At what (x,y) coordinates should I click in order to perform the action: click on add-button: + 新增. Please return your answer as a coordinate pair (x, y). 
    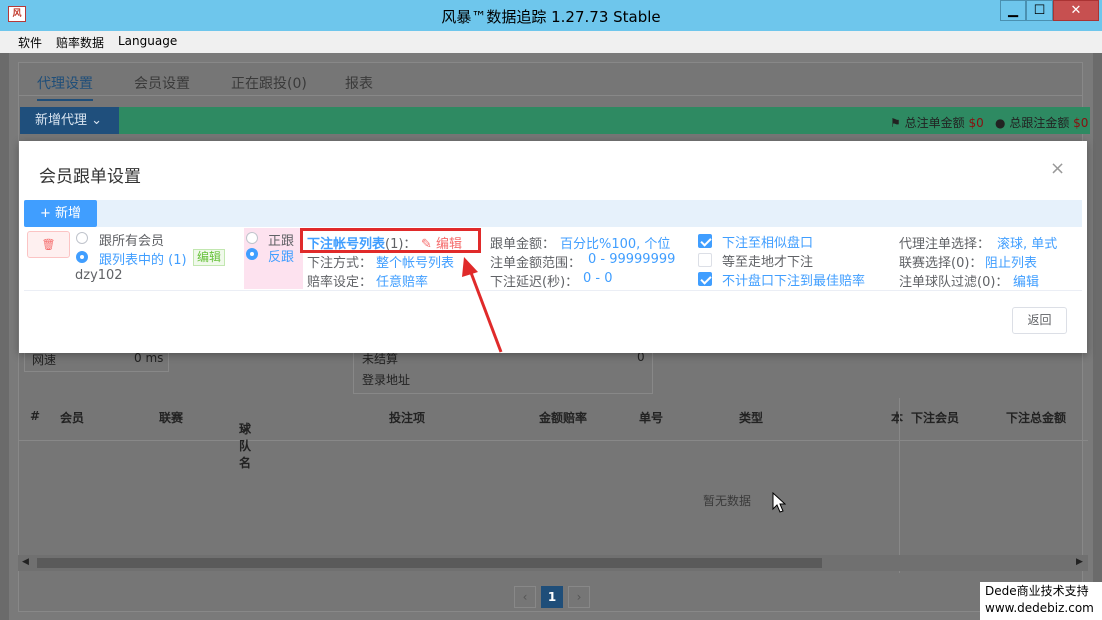
    Looking at the image, I should click on (60, 213).